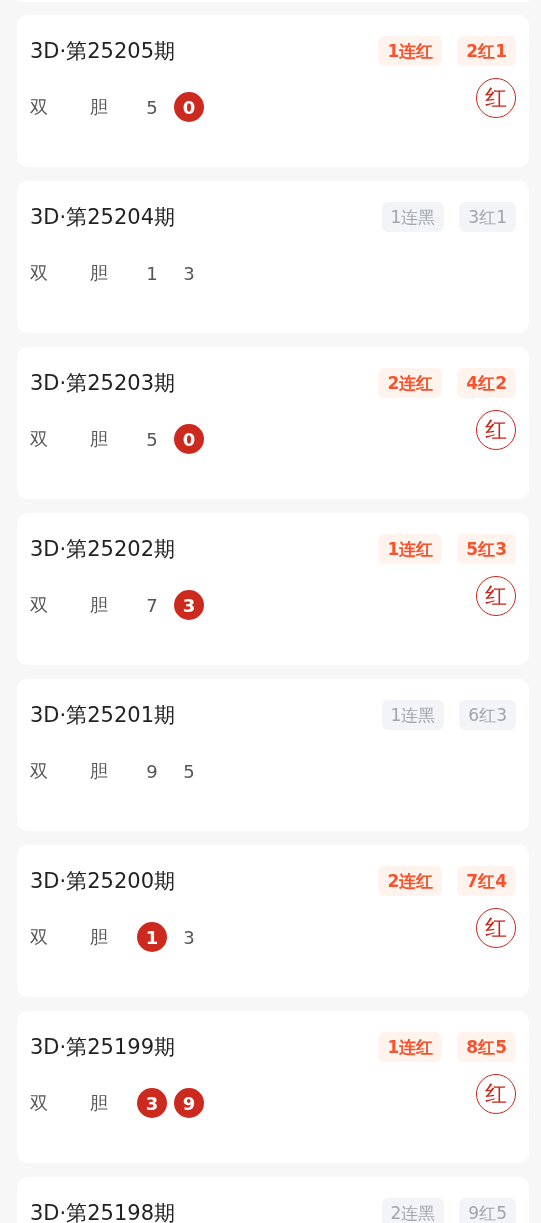 This screenshot has height=1223, width=541. I want to click on draw-title: 3D·第25198期, so click(102, 1211).